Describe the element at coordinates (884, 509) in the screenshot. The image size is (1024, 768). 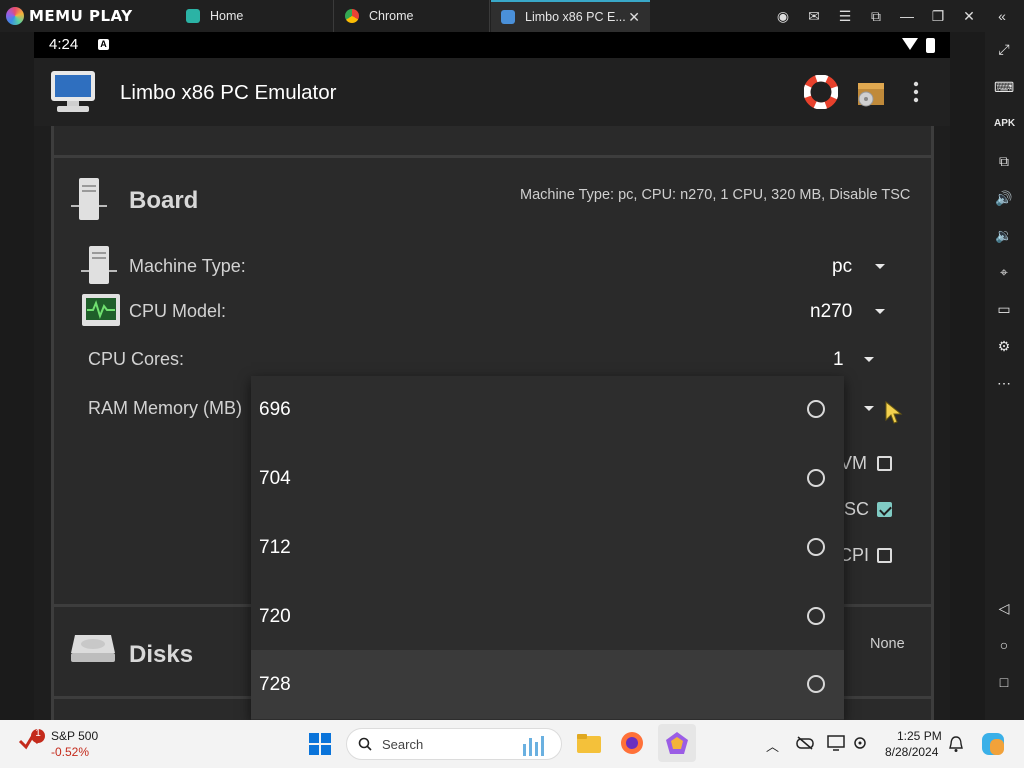
I see `option-checkbox-checked` at that location.